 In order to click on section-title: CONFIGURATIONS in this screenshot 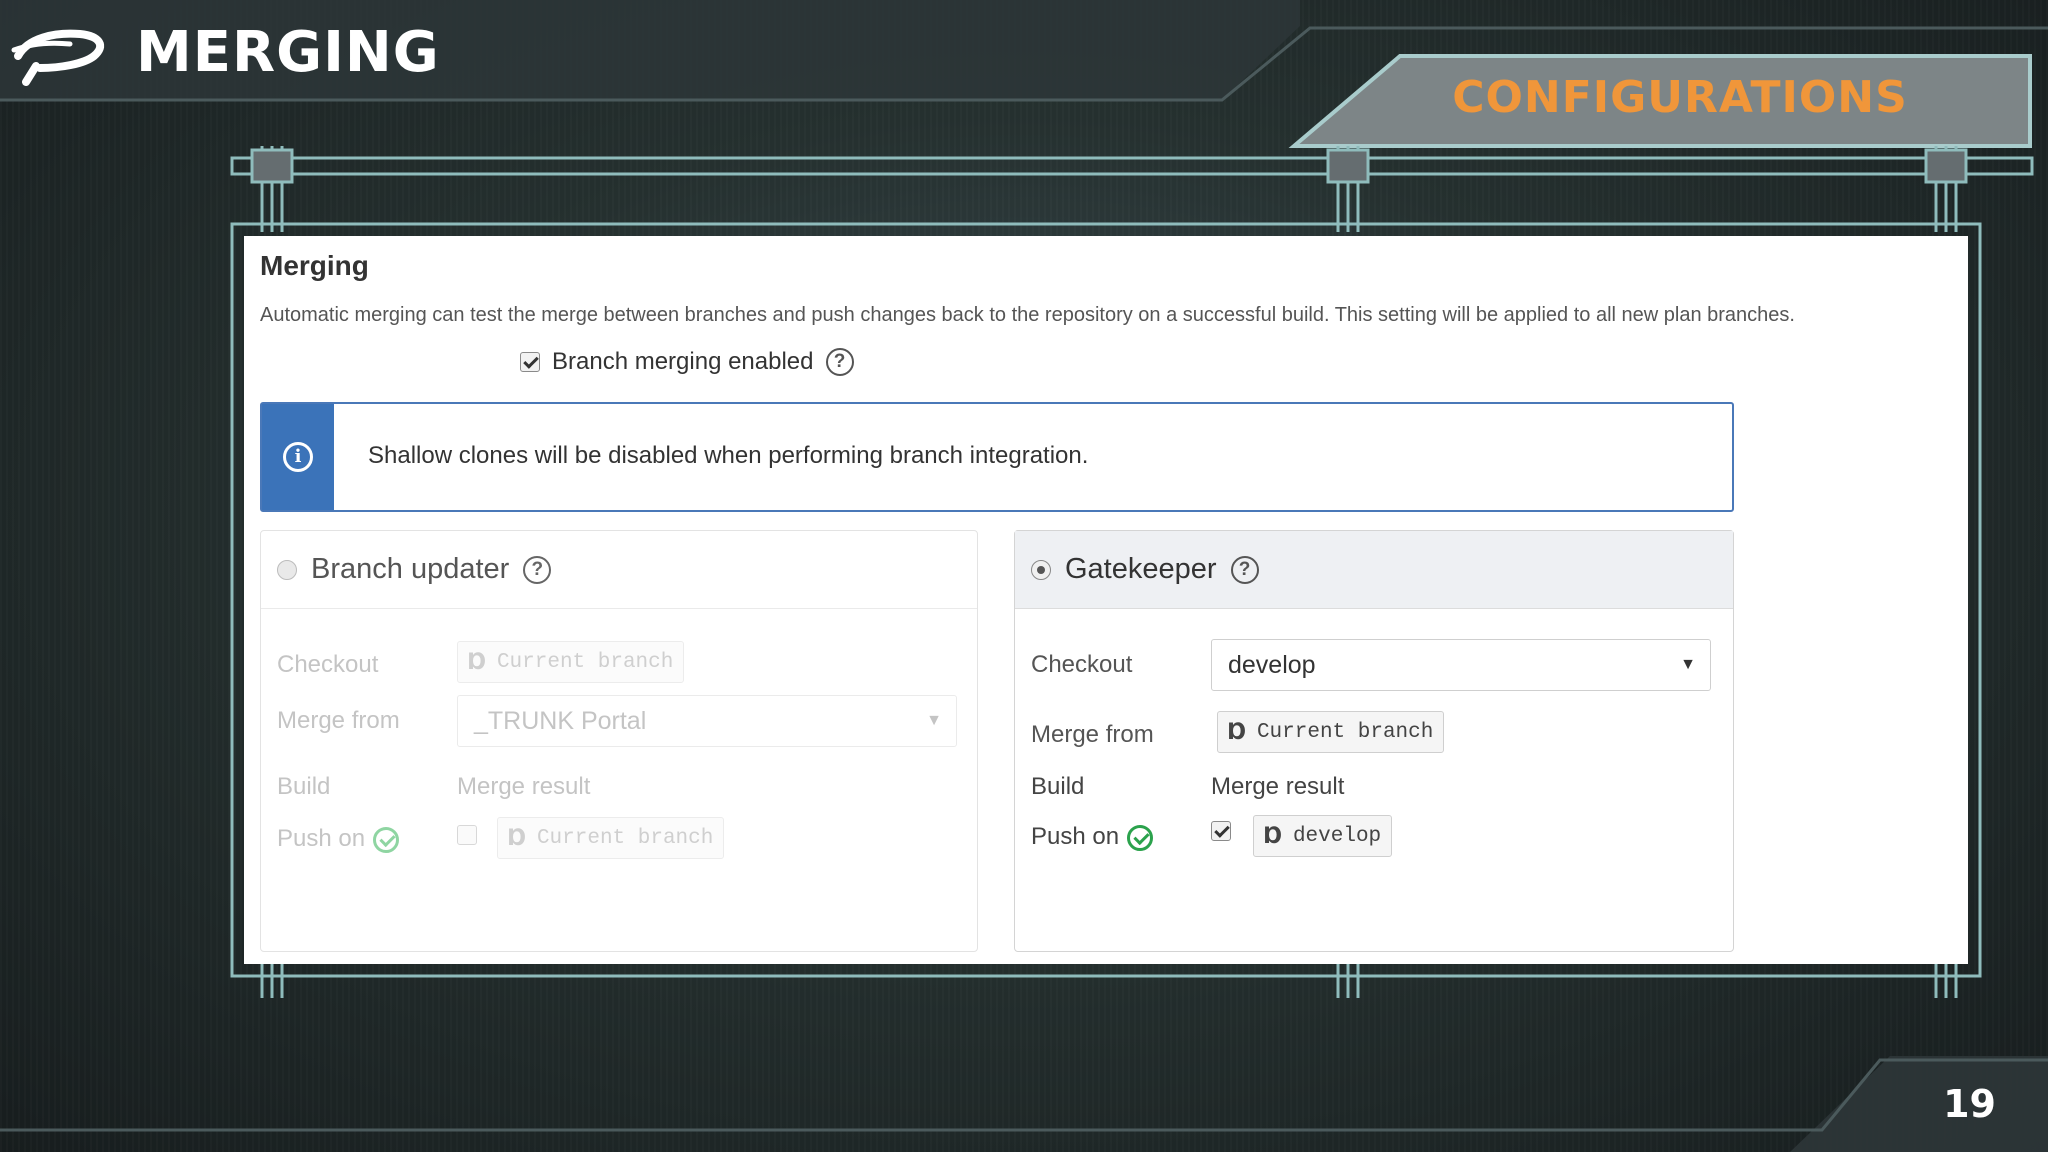, I will do `click(1680, 97)`.